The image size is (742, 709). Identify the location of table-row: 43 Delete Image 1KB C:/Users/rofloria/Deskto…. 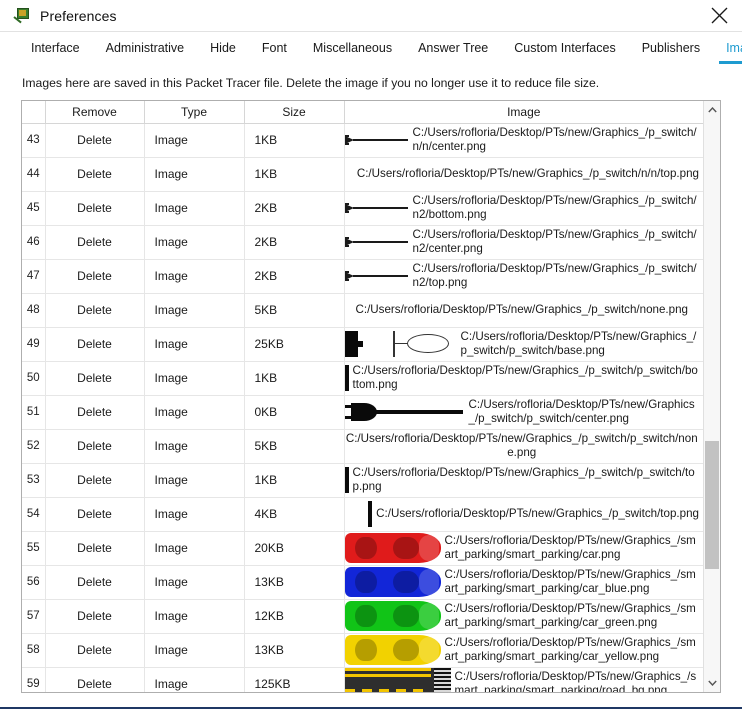
(362, 140).